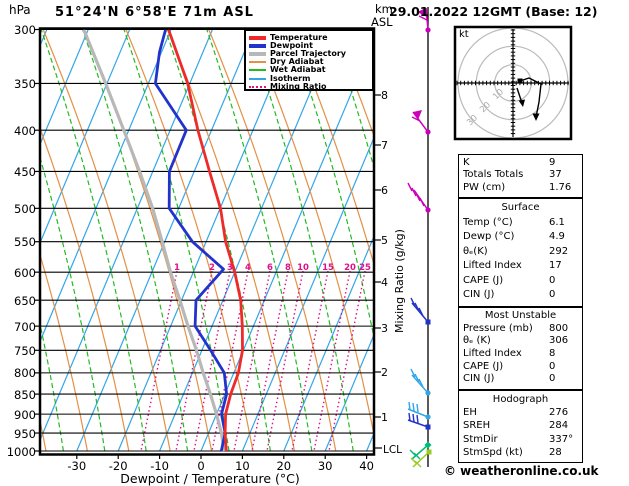 This screenshot has width=629, height=486. What do you see at coordinates (513, 83) in the screenshot?
I see `hodograph: 102030` at bounding box center [513, 83].